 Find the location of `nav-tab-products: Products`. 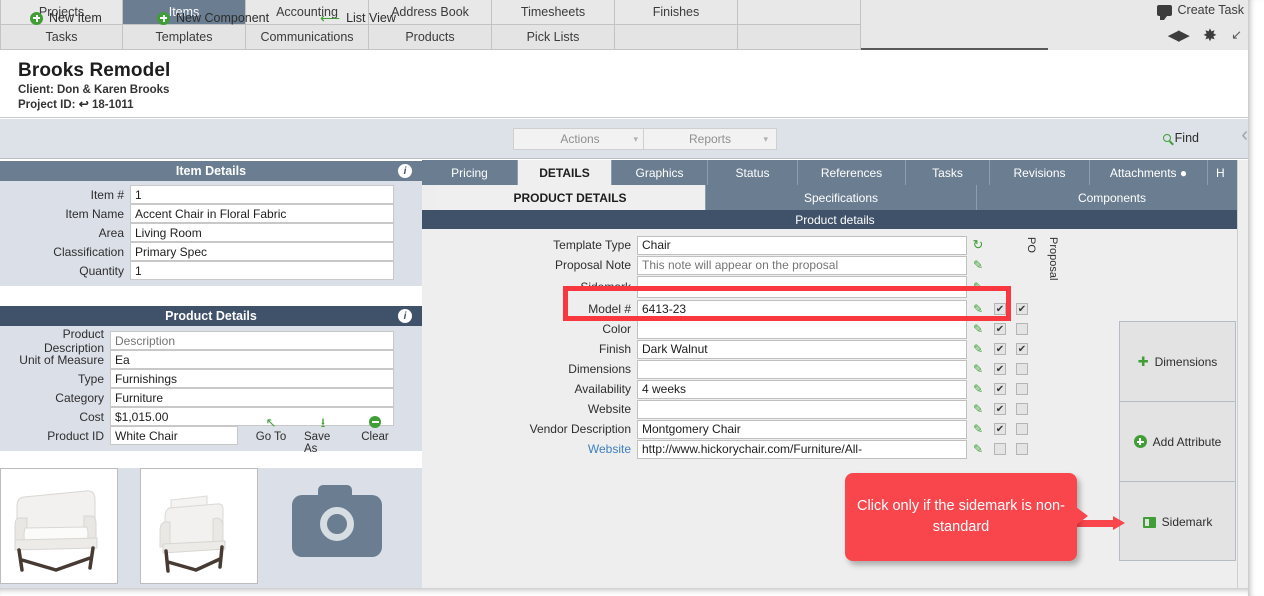

nav-tab-products: Products is located at coordinates (430, 37).